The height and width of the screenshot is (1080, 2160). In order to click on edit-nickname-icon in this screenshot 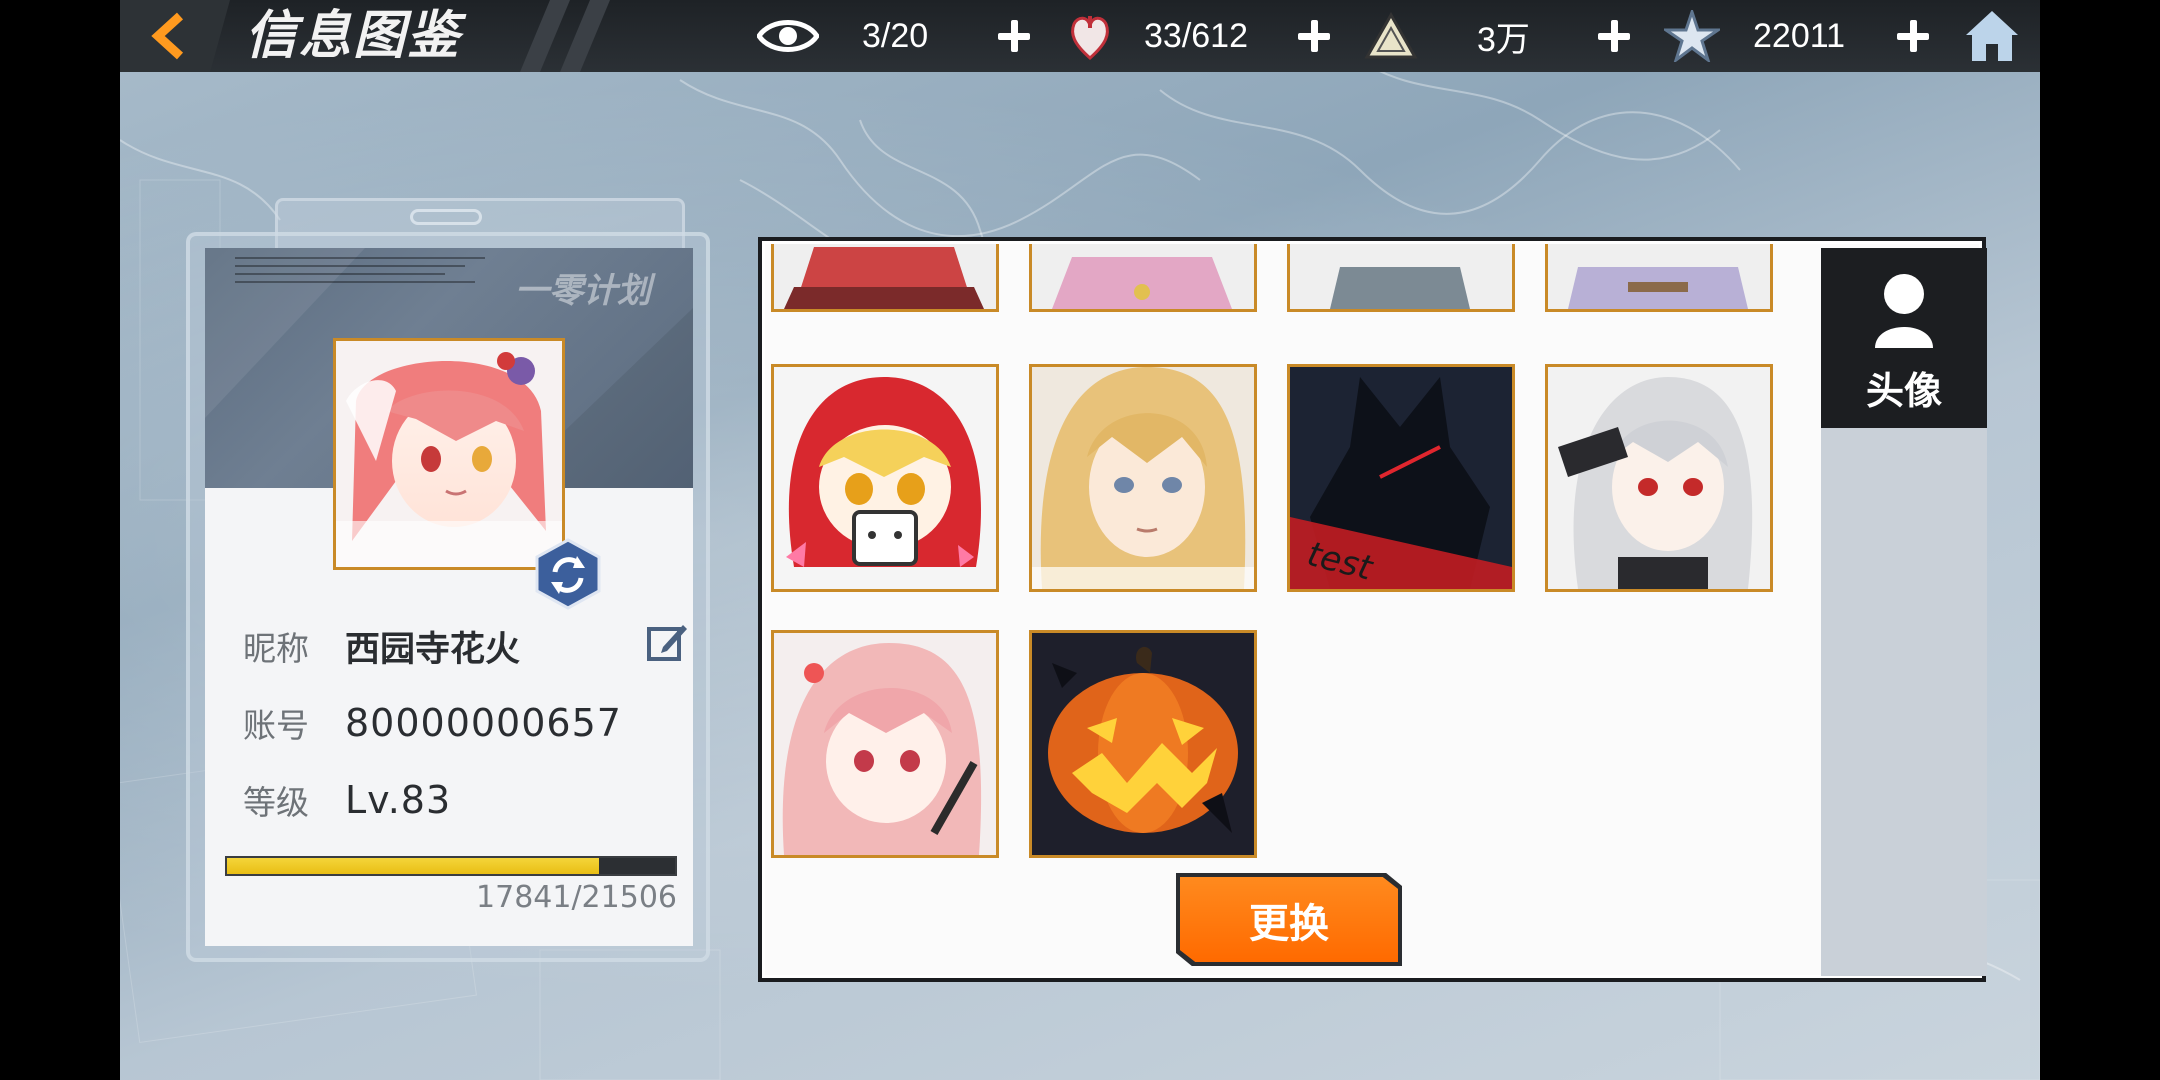, I will do `click(667, 643)`.